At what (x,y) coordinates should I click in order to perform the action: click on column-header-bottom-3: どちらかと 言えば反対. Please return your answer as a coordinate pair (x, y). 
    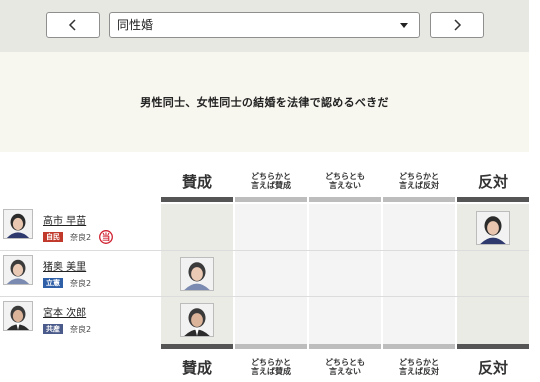
    Looking at the image, I should click on (419, 367).